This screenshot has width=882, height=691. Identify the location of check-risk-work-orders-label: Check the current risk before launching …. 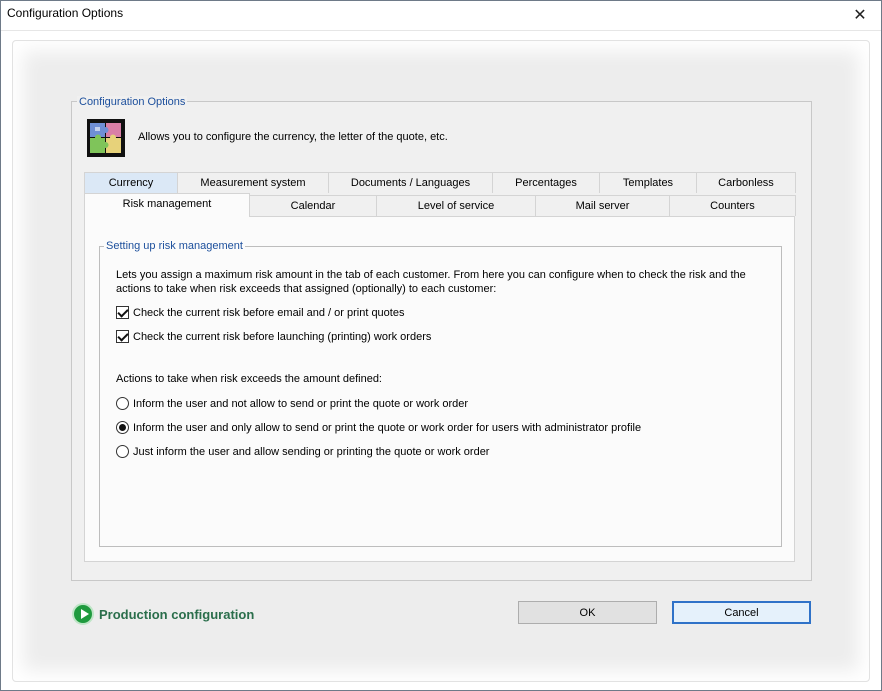
(282, 336).